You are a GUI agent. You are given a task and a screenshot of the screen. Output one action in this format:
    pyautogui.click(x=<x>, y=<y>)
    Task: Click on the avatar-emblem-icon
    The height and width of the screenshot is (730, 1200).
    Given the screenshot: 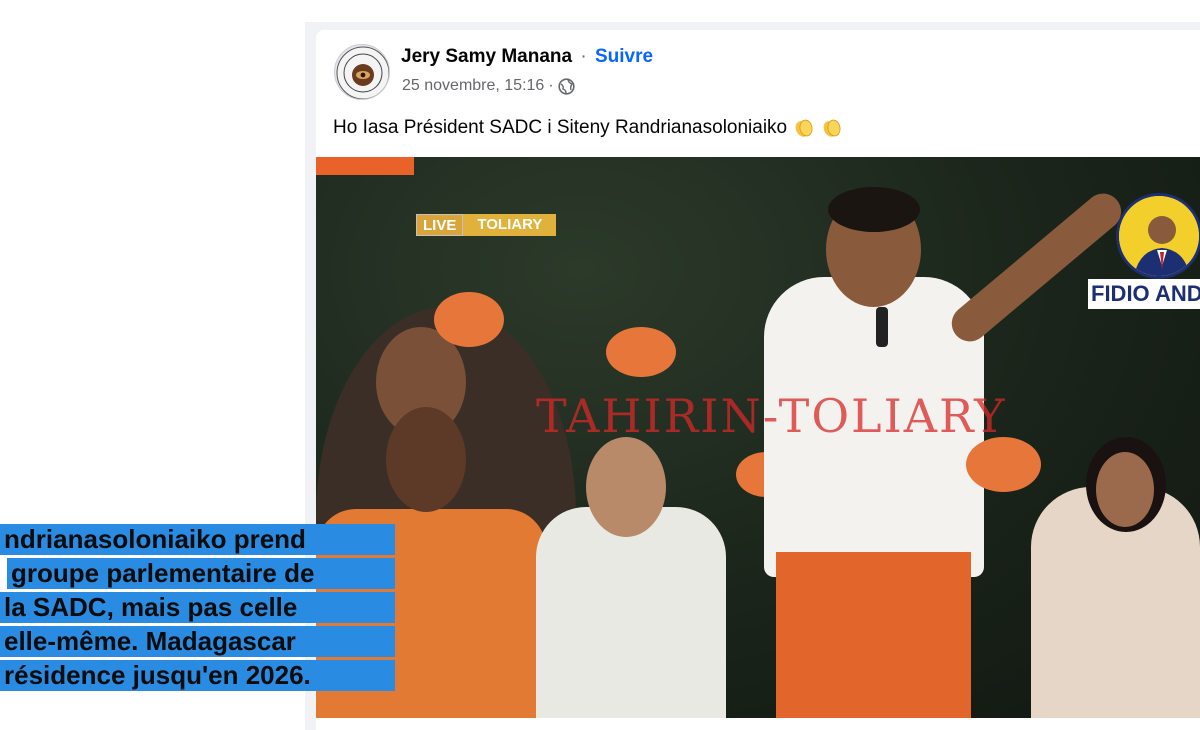 What is the action you would take?
    pyautogui.click(x=362, y=72)
    